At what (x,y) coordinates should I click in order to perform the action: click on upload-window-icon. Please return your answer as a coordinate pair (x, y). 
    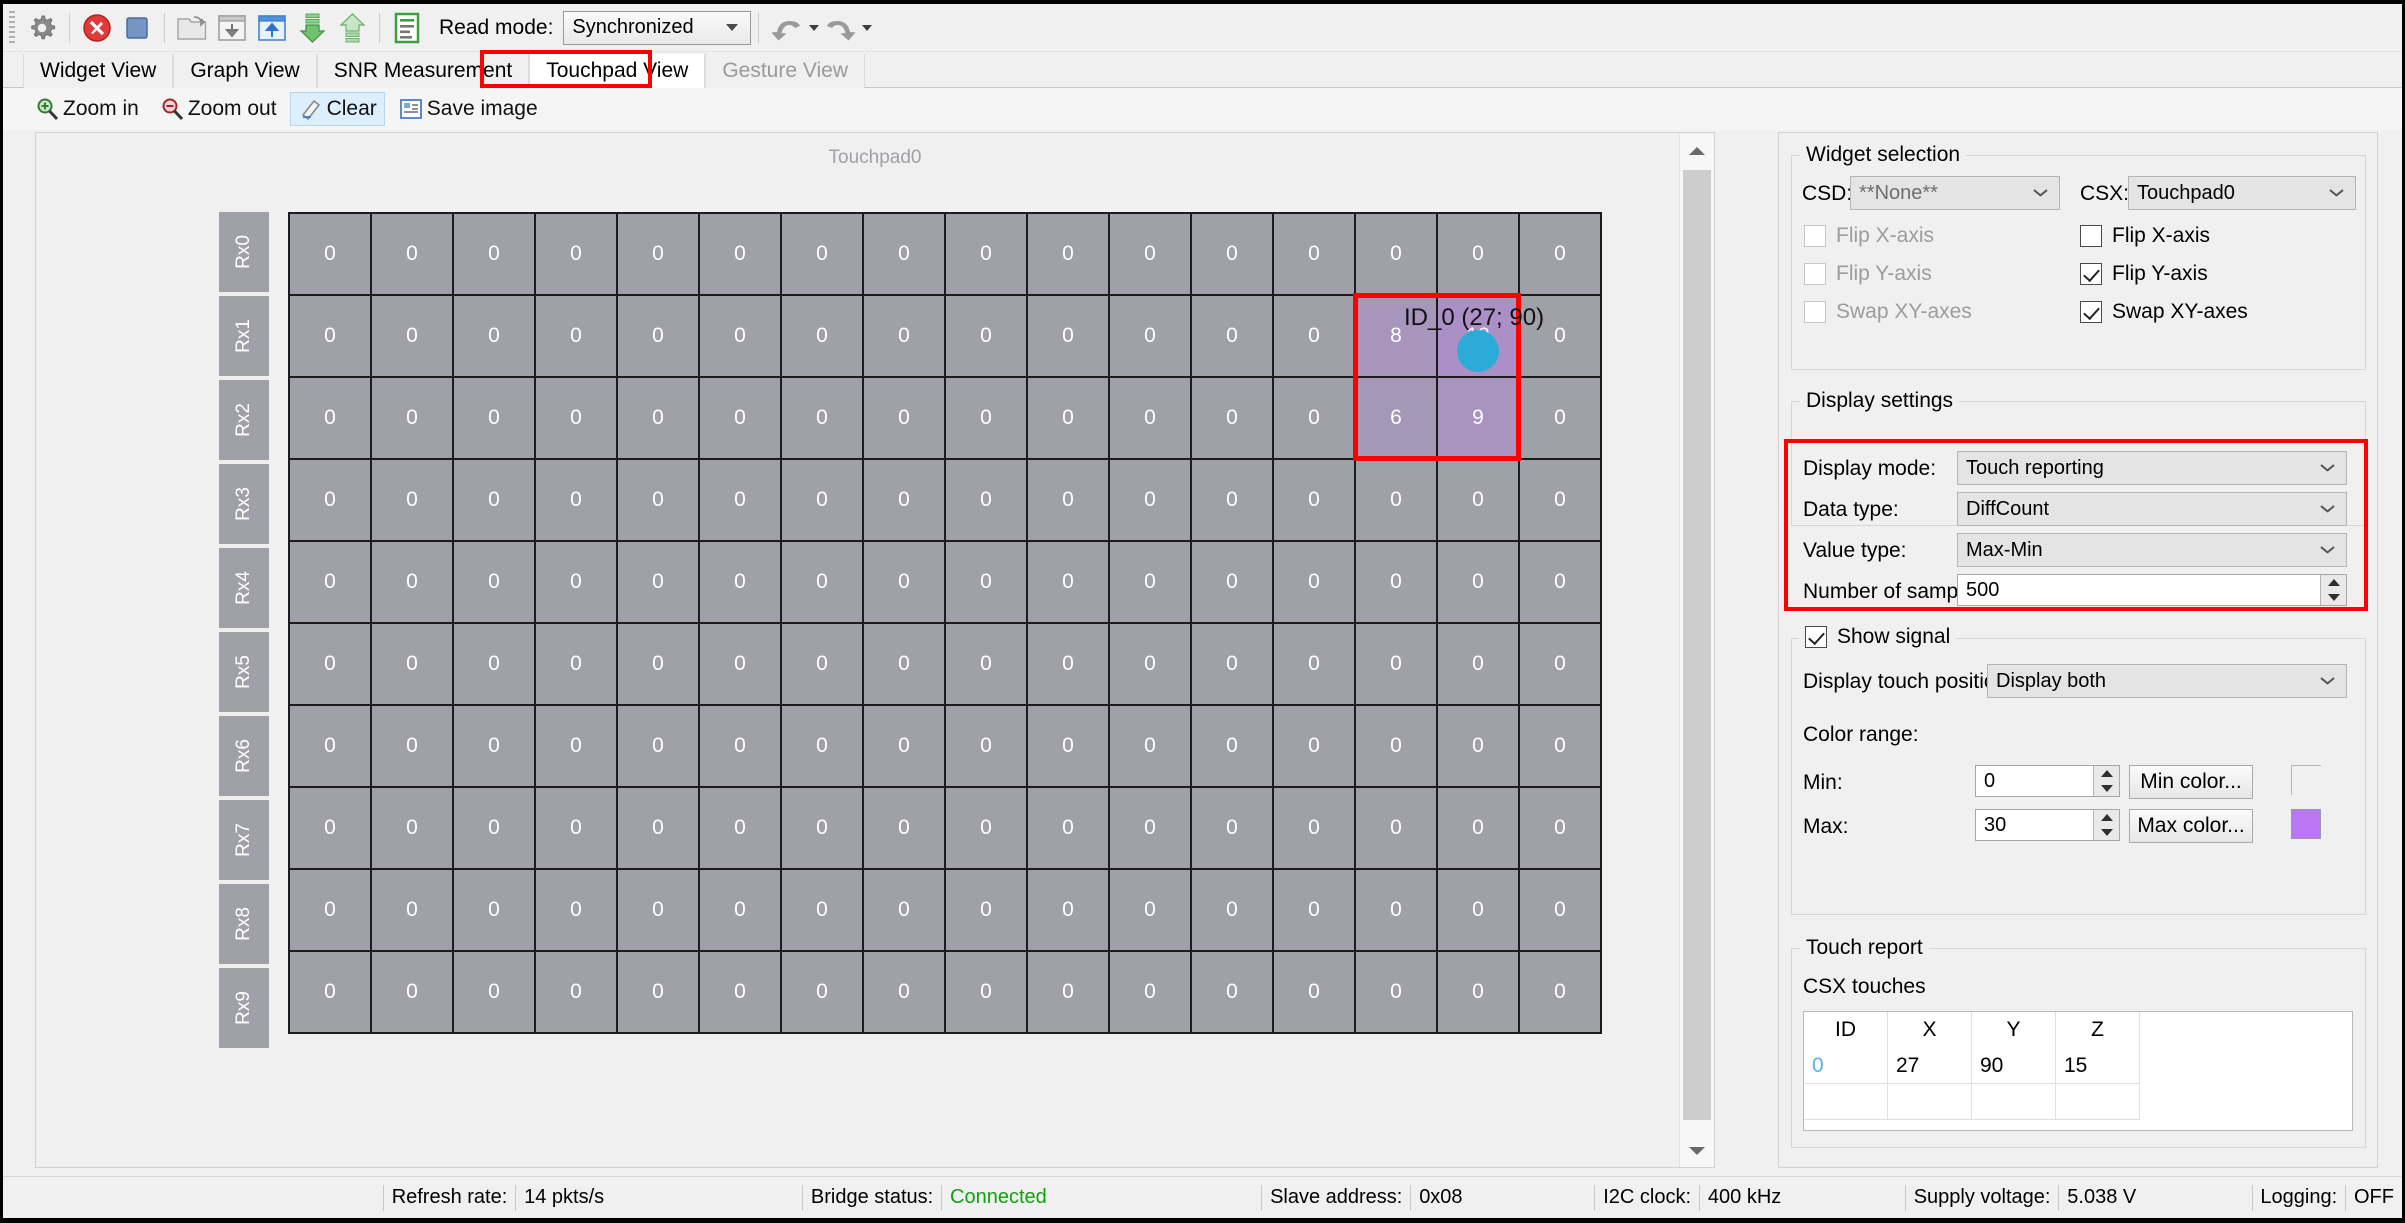
    Looking at the image, I should click on (272, 28).